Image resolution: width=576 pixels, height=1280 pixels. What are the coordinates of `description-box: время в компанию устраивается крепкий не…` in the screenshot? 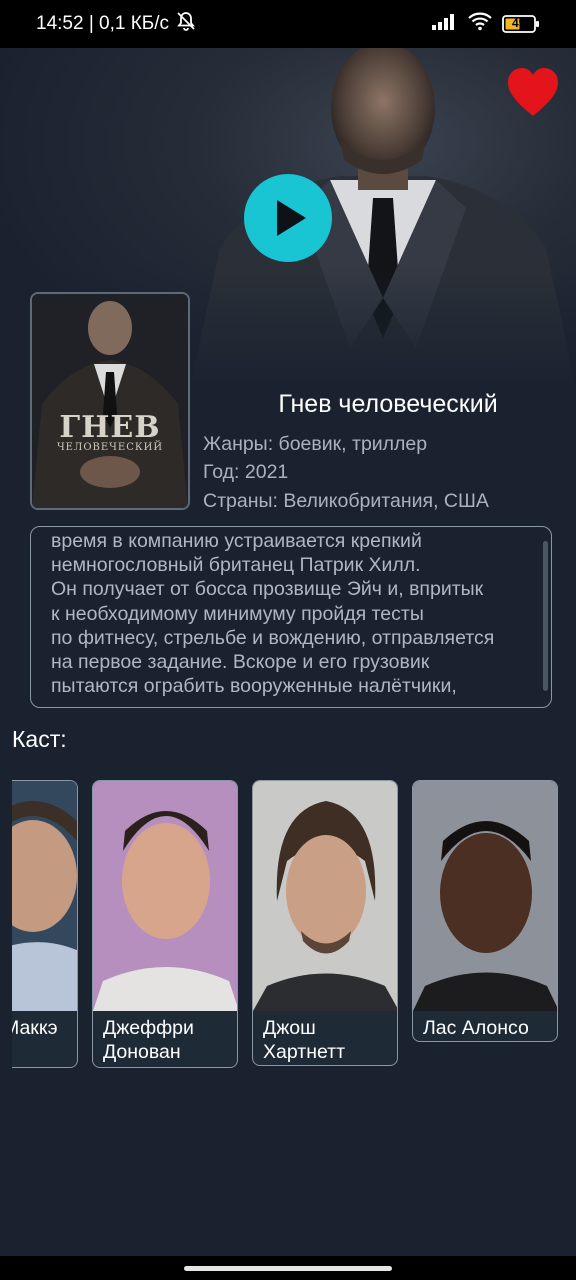 It's located at (291, 617).